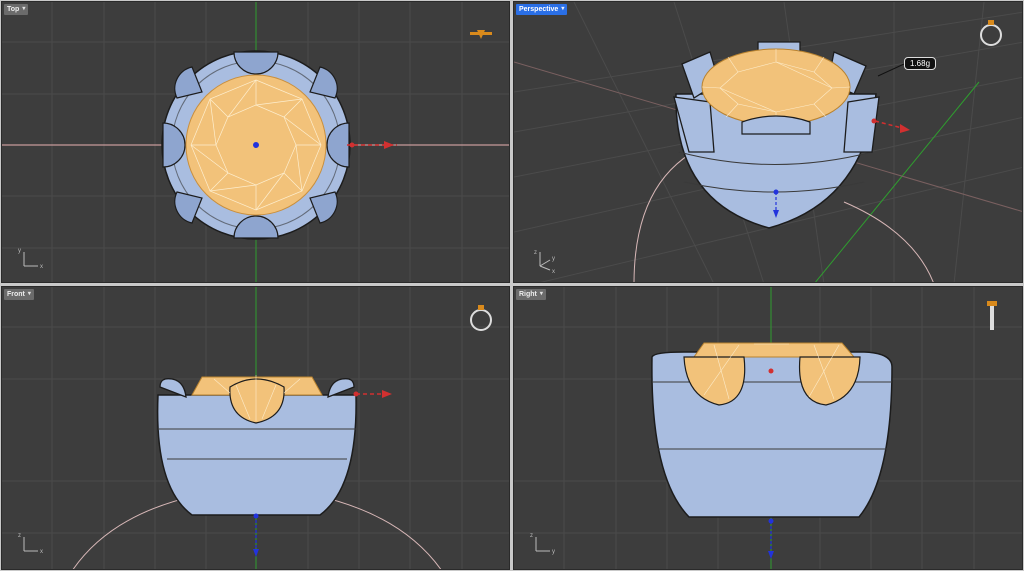  What do you see at coordinates (481, 34) in the screenshot?
I see `ring-top-icon` at bounding box center [481, 34].